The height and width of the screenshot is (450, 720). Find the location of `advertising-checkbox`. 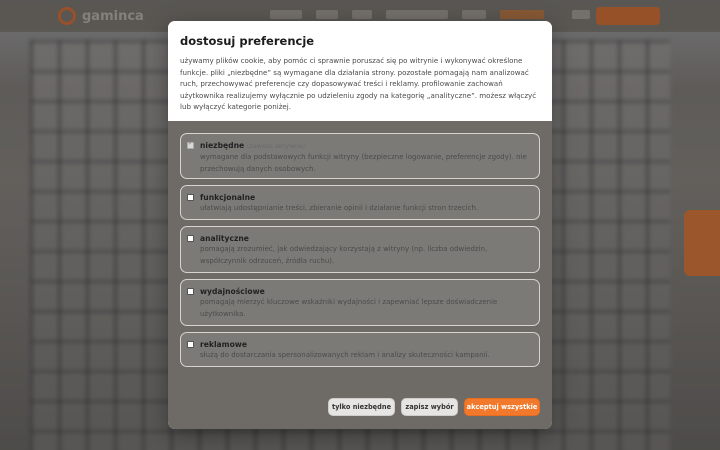

advertising-checkbox is located at coordinates (190, 344).